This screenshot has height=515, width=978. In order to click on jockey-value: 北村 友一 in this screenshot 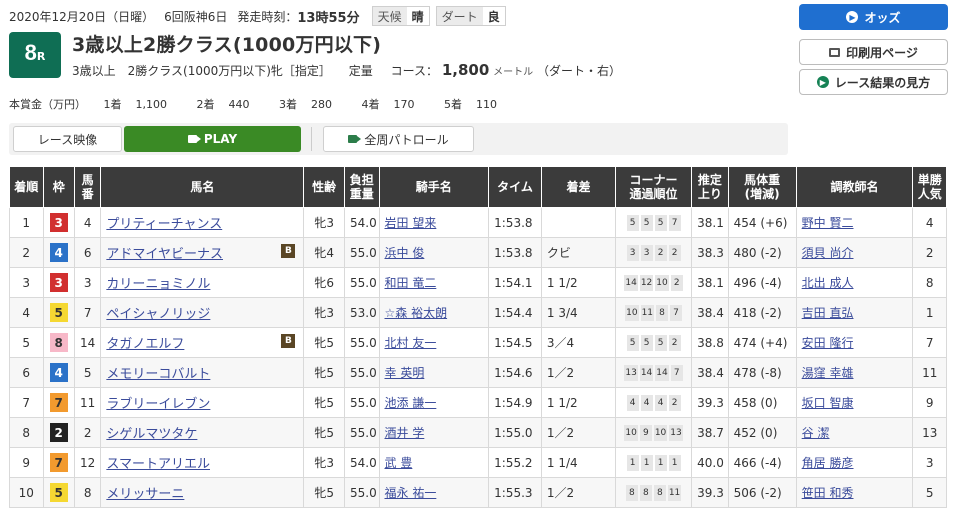, I will do `click(411, 343)`.